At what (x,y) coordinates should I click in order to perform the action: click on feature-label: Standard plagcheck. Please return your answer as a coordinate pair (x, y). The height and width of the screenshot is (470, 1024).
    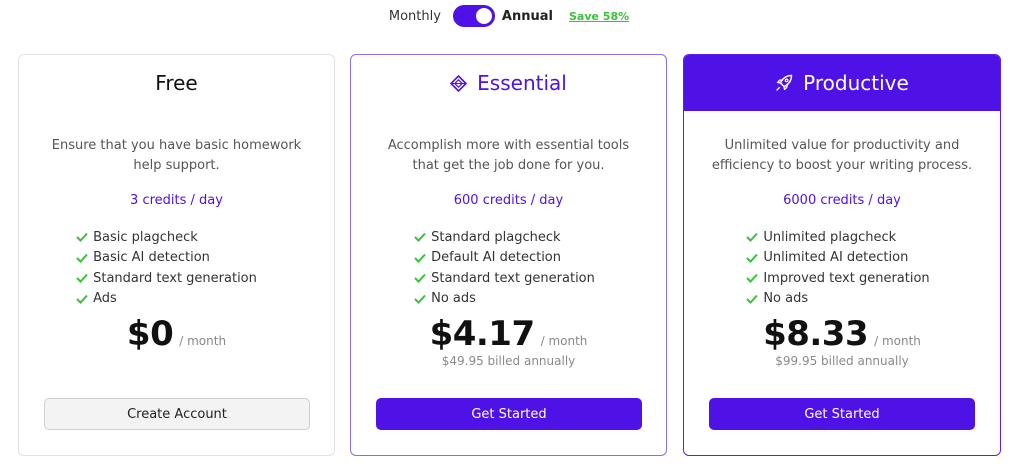
    Looking at the image, I should click on (496, 237).